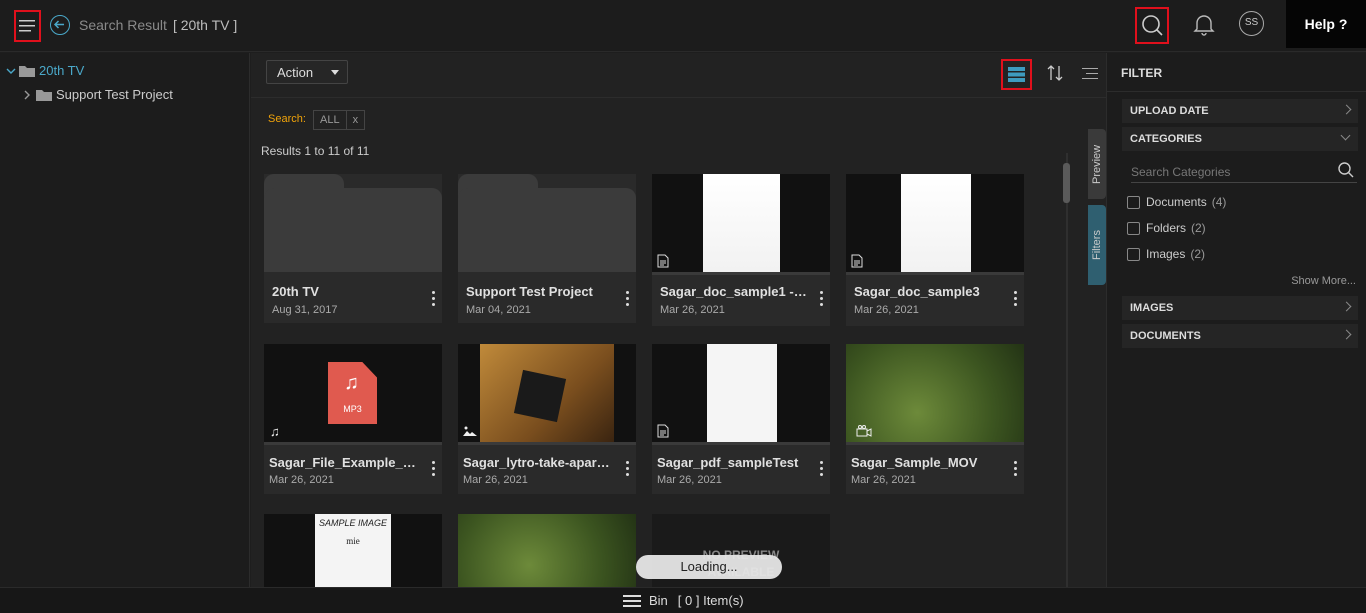 This screenshot has height=613, width=1366. I want to click on list-view-icon, so click(1016, 74).